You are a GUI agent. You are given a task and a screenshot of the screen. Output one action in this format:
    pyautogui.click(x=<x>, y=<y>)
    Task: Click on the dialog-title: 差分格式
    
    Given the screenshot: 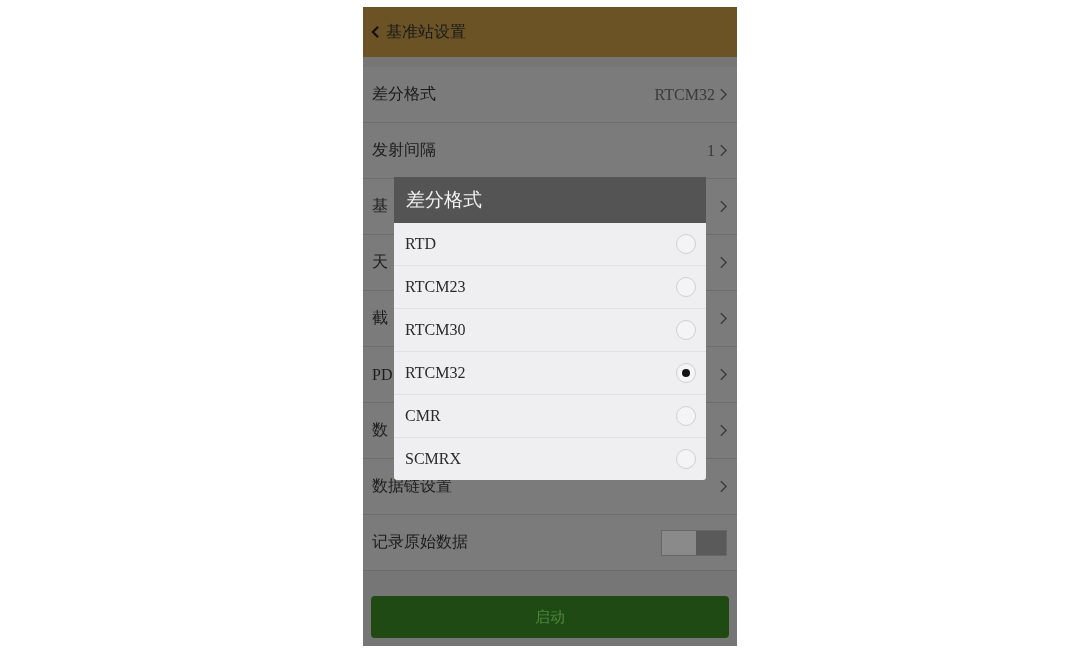 What is the action you would take?
    pyautogui.click(x=550, y=200)
    